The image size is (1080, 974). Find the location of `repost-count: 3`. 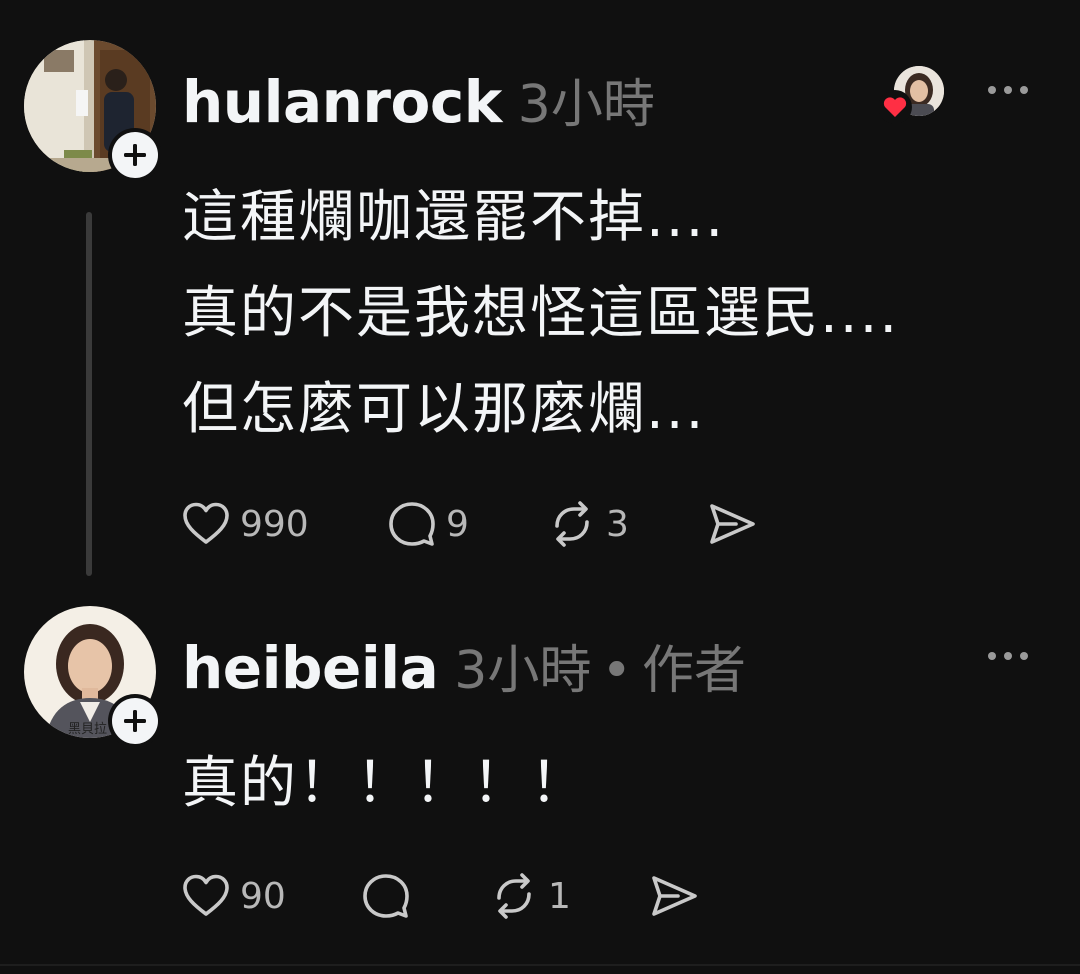

repost-count: 3 is located at coordinates (617, 524).